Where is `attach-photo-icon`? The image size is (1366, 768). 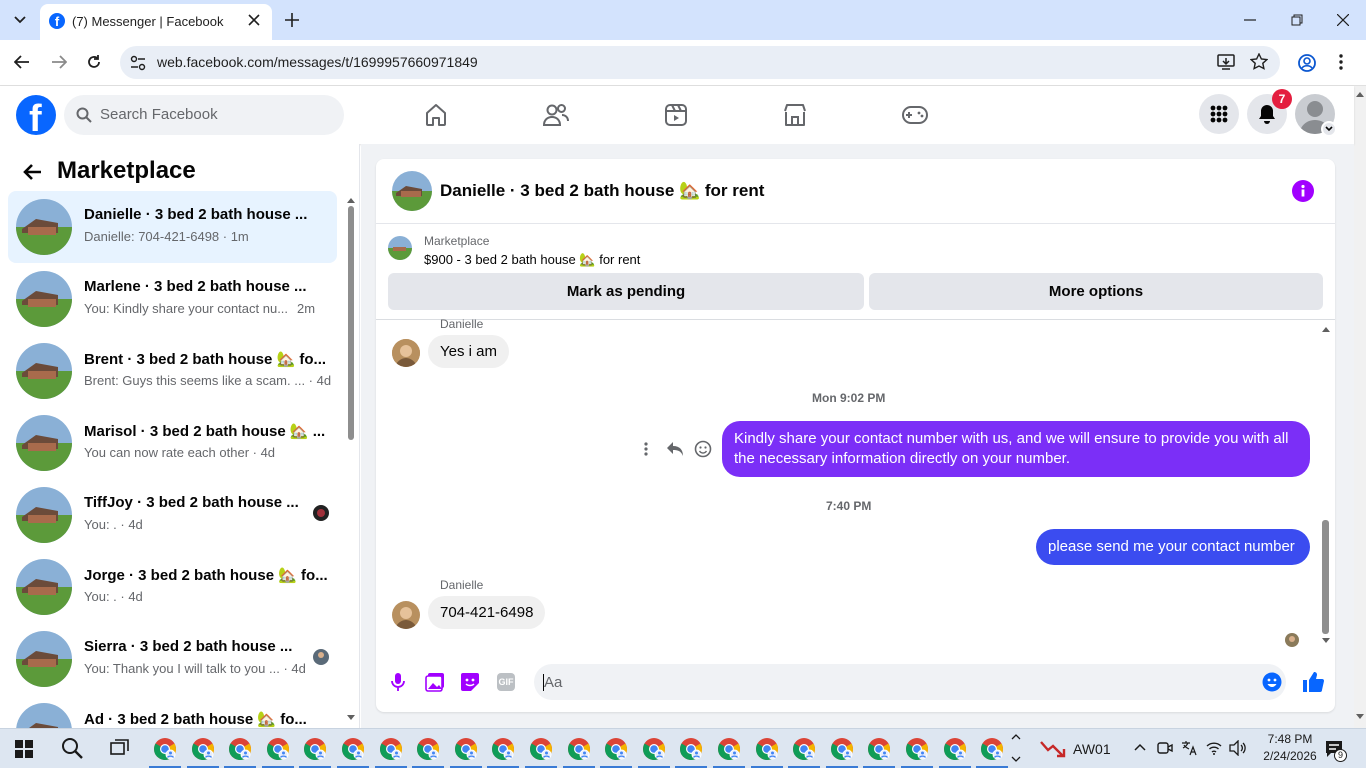 attach-photo-icon is located at coordinates (435, 682).